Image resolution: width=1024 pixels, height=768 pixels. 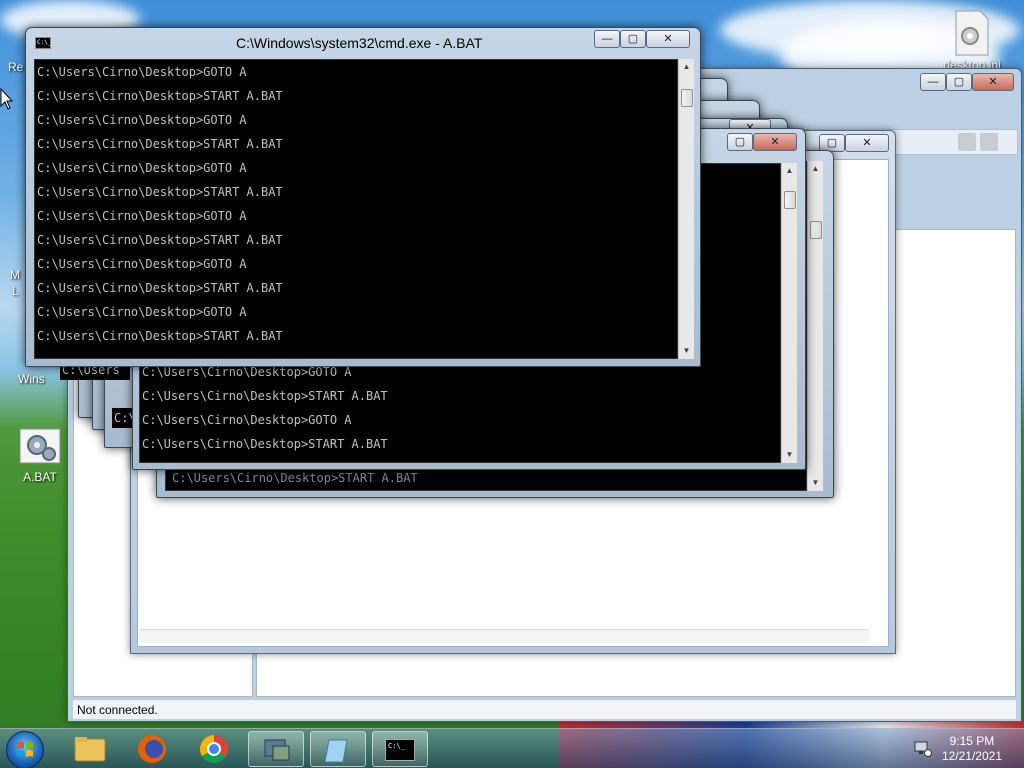 I want to click on desktop-icon-label: A.BAT, so click(x=40, y=477).